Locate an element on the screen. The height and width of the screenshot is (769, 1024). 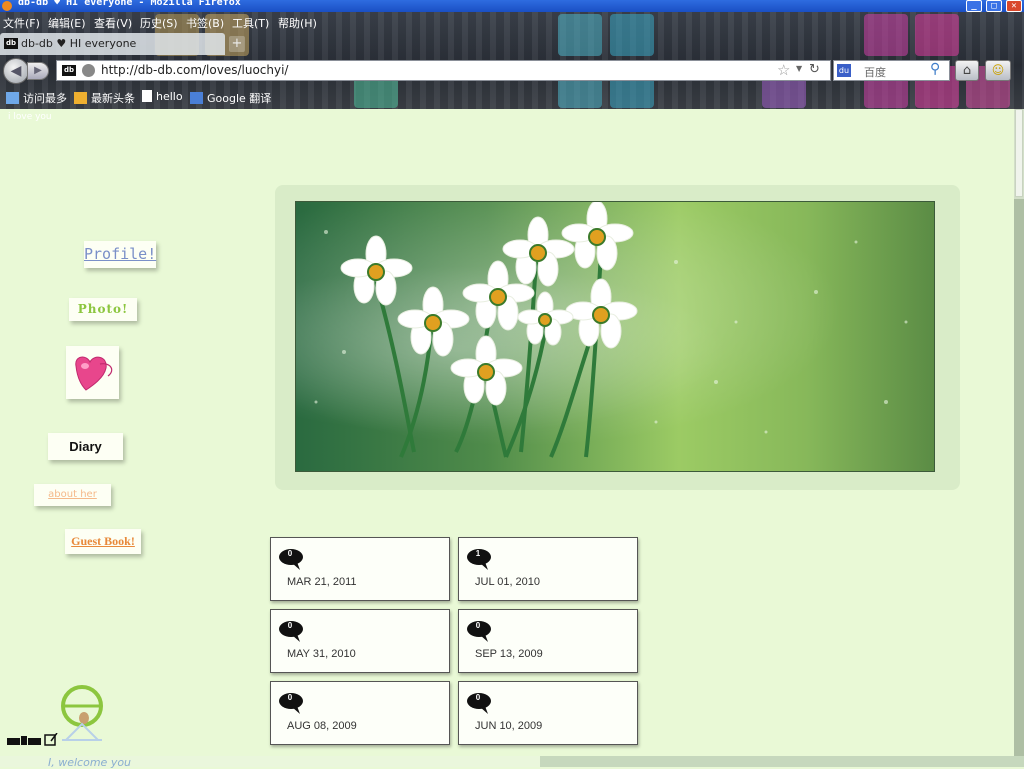
addon-button: ☺ is located at coordinates (998, 70).